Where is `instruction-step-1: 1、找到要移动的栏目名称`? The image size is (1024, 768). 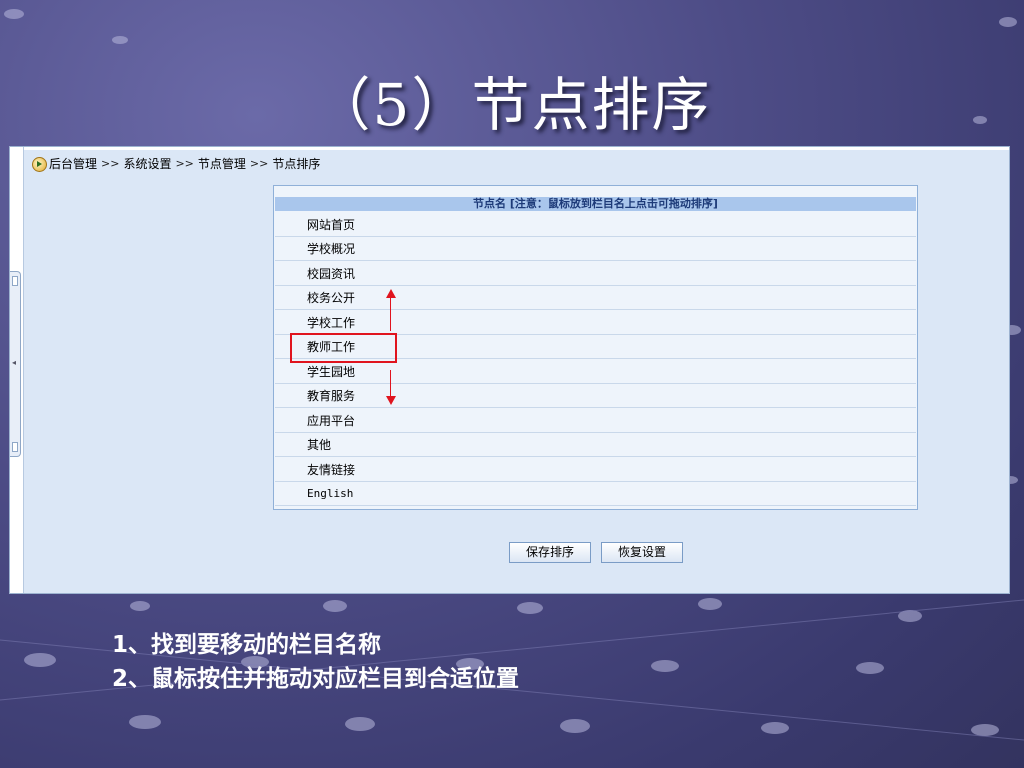
instruction-step-1: 1、找到要移动的栏目名称 is located at coordinates (247, 645).